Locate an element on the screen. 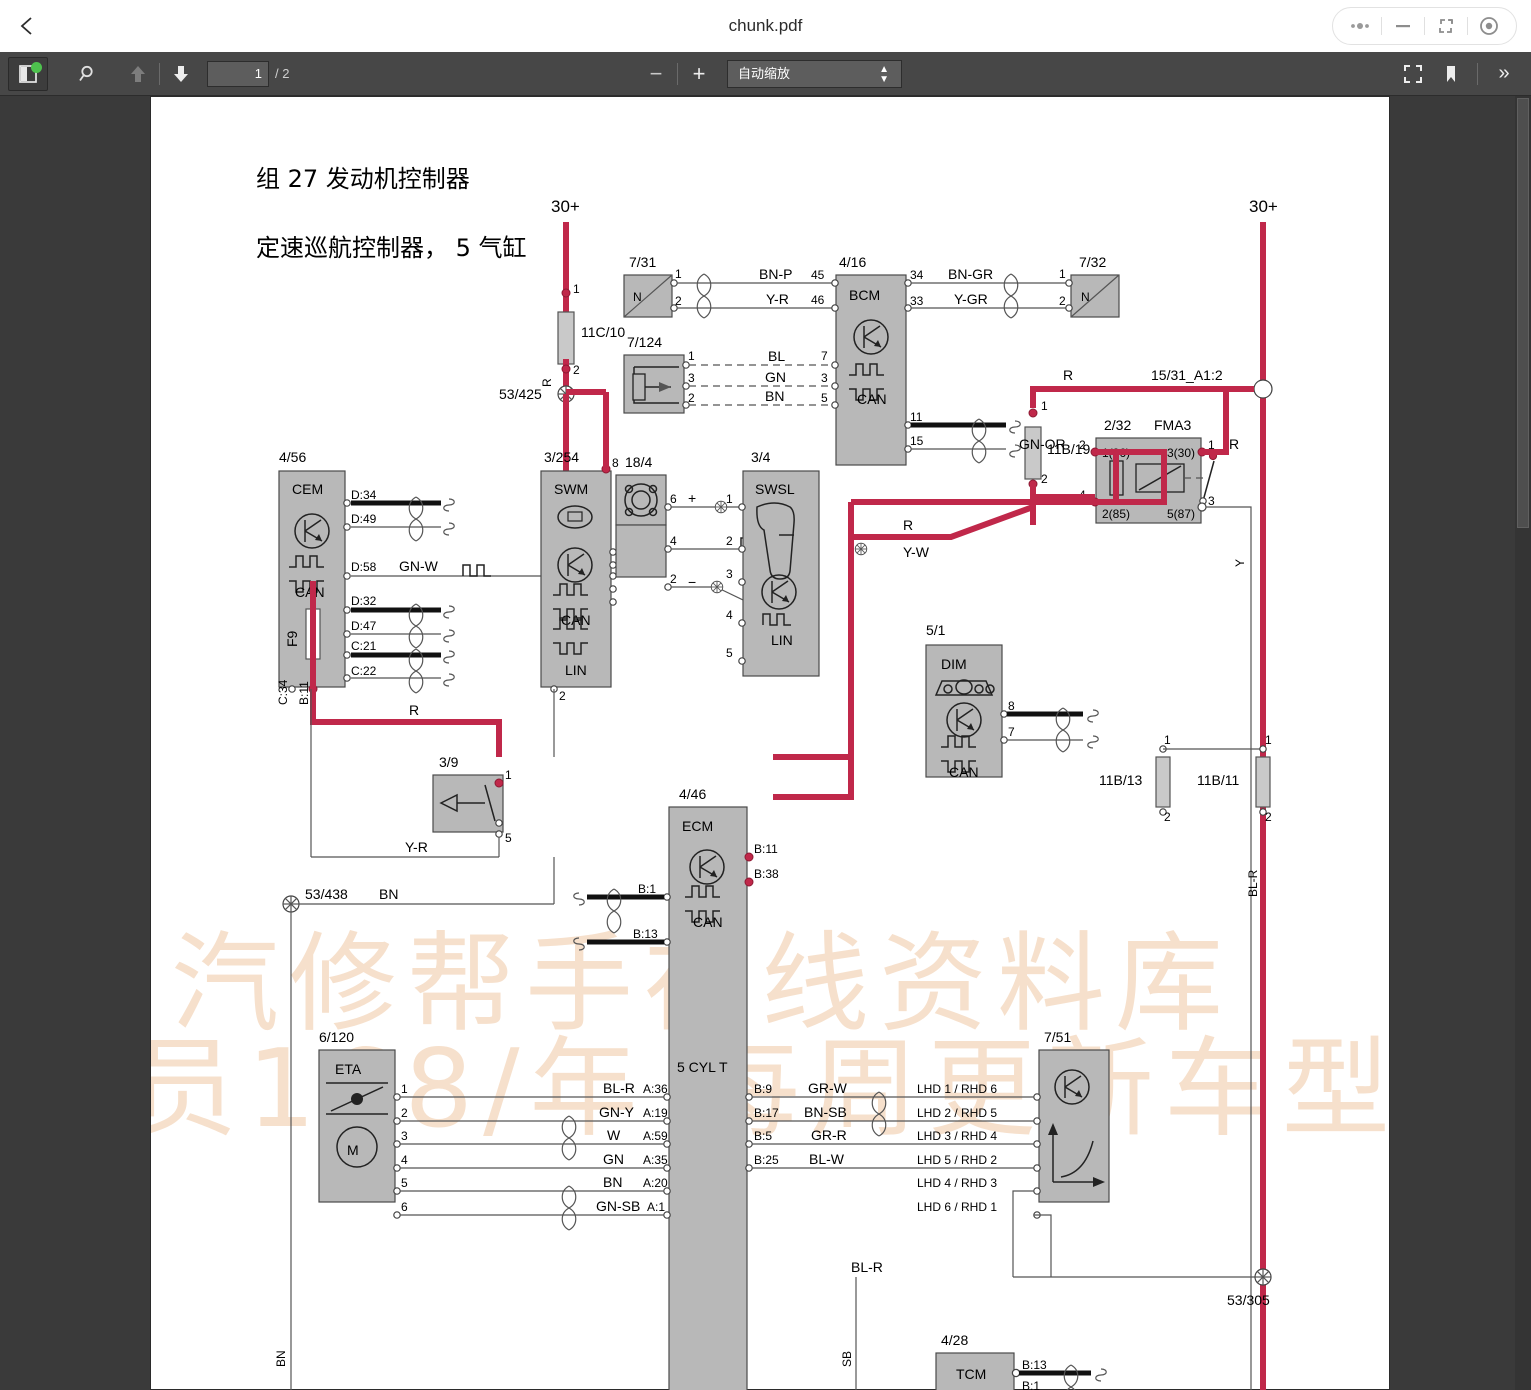 This screenshot has height=1390, width=1531. component-ref-2-32: 2/32 is located at coordinates (1117, 425).